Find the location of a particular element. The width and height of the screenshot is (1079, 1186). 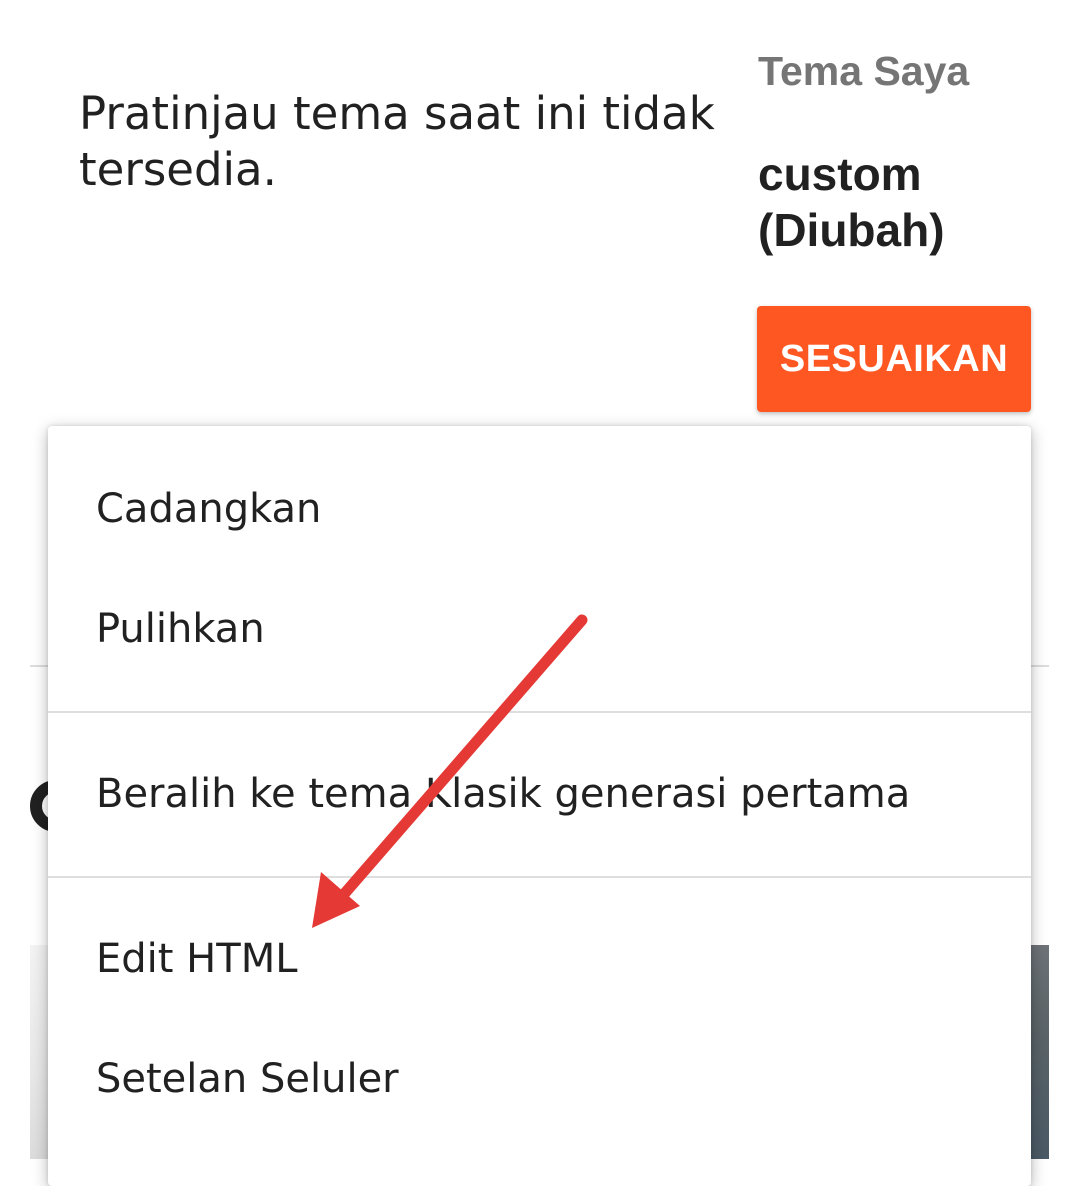

my-theme-label: Tema Saya is located at coordinates (864, 71).